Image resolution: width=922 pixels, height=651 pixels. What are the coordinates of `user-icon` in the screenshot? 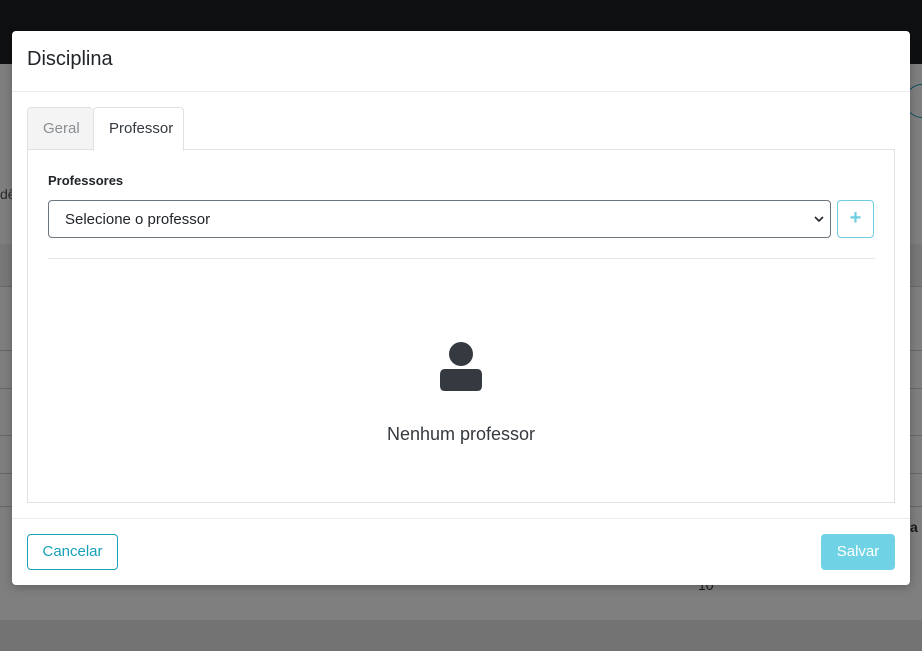 It's located at (461, 366).